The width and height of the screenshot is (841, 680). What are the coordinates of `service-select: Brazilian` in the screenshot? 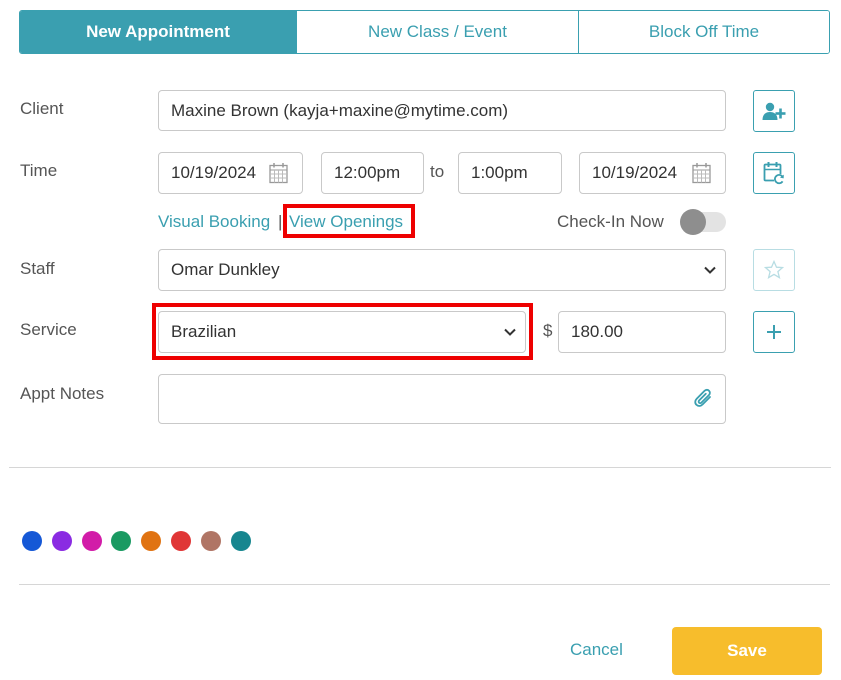 It's located at (342, 332).